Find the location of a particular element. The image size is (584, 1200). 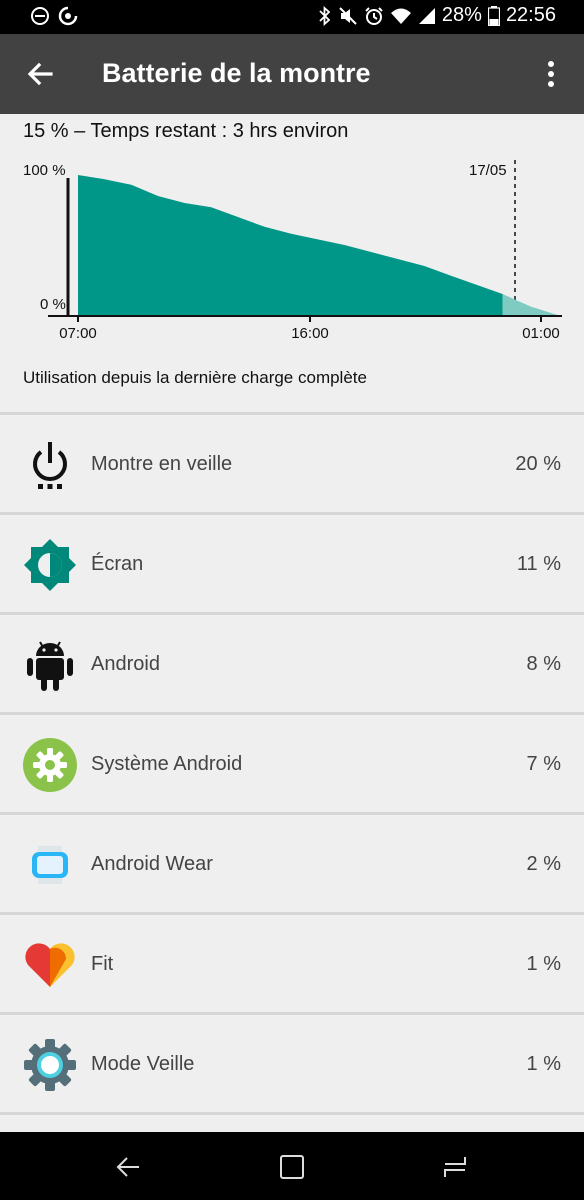

usage-label: Mode Veille is located at coordinates (143, 1064).